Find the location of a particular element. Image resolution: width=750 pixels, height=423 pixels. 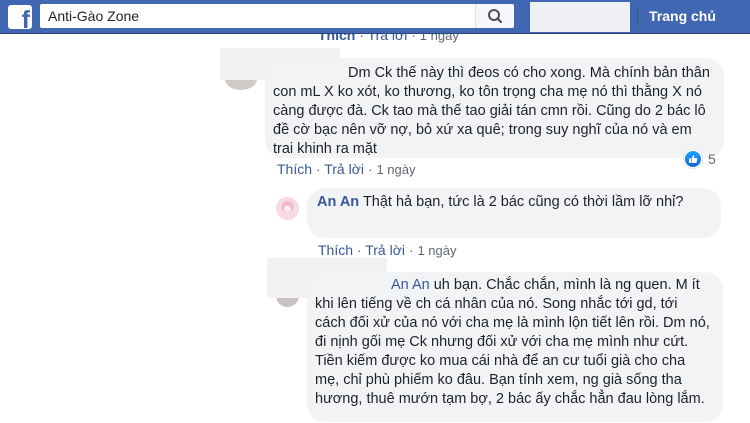

comment-mention: An An is located at coordinates (410, 285).